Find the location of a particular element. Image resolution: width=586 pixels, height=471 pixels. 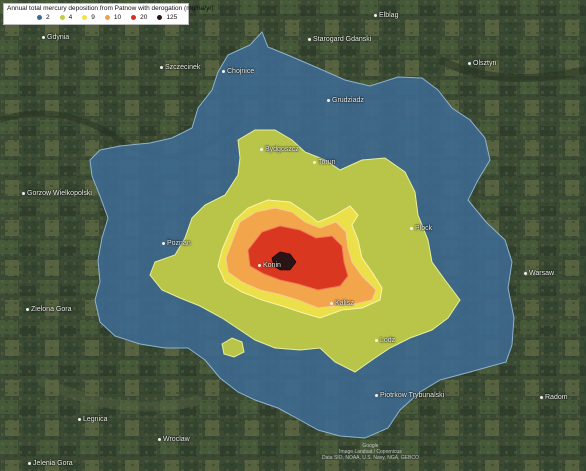

city-label-legnica: Legnica is located at coordinates (93, 419).